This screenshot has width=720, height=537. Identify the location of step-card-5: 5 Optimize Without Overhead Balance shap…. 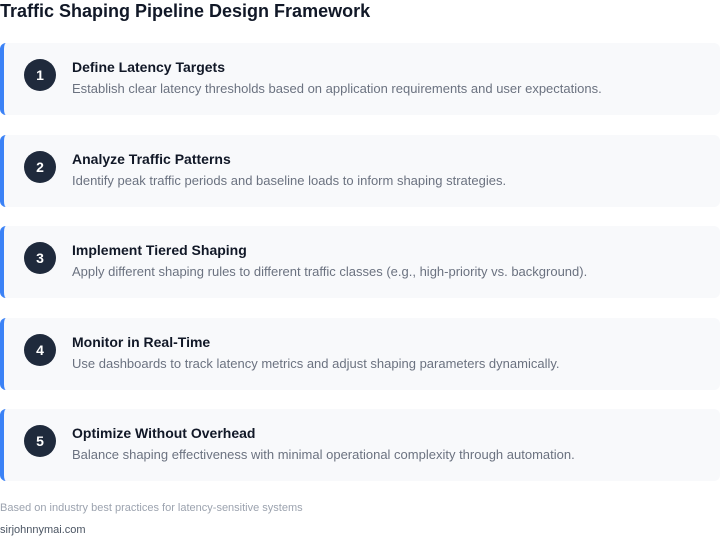
(360, 445).